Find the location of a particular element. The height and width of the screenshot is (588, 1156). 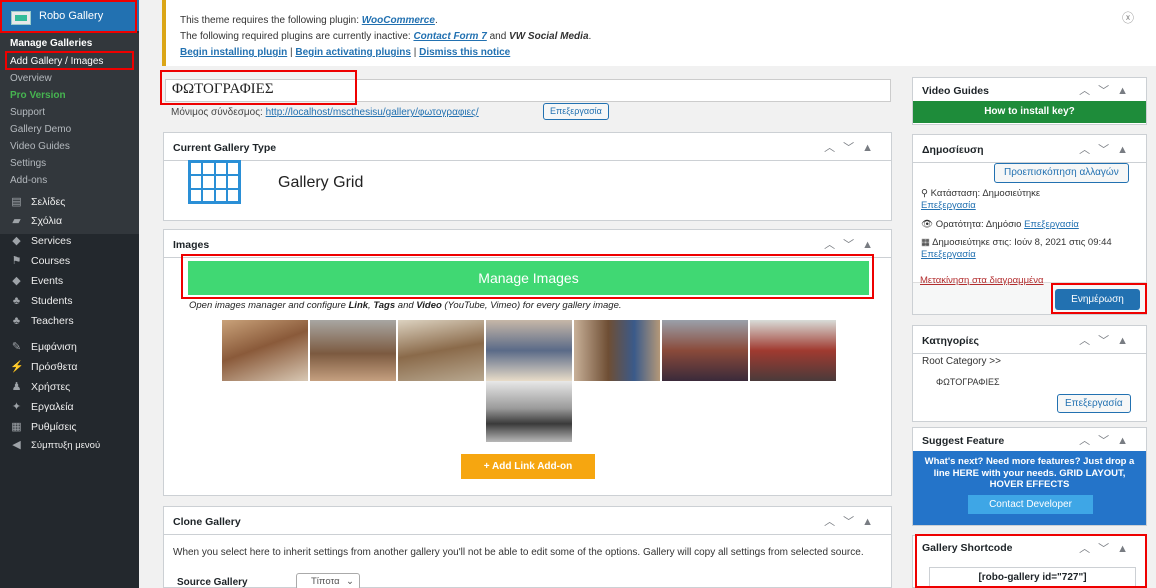

teachers-icon: ♣ is located at coordinates (16, 320).